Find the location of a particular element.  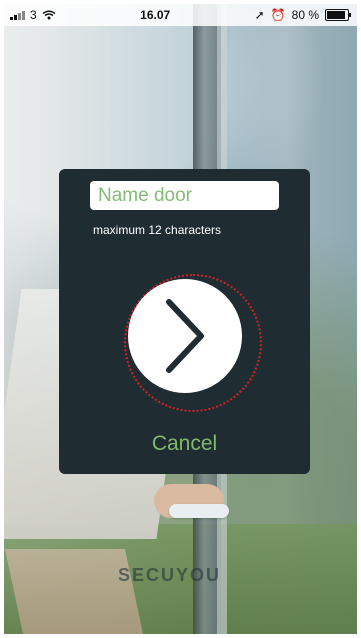

status-time: 16.07 is located at coordinates (155, 15).